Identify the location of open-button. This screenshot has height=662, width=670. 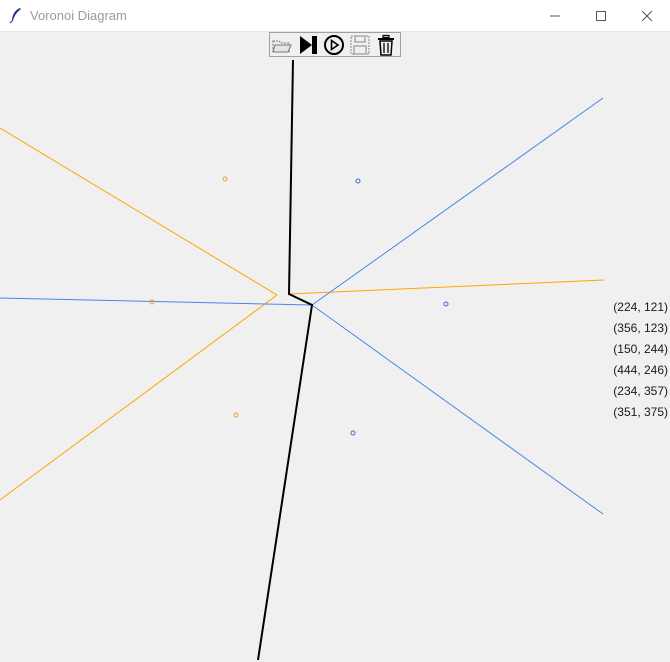
(282, 45).